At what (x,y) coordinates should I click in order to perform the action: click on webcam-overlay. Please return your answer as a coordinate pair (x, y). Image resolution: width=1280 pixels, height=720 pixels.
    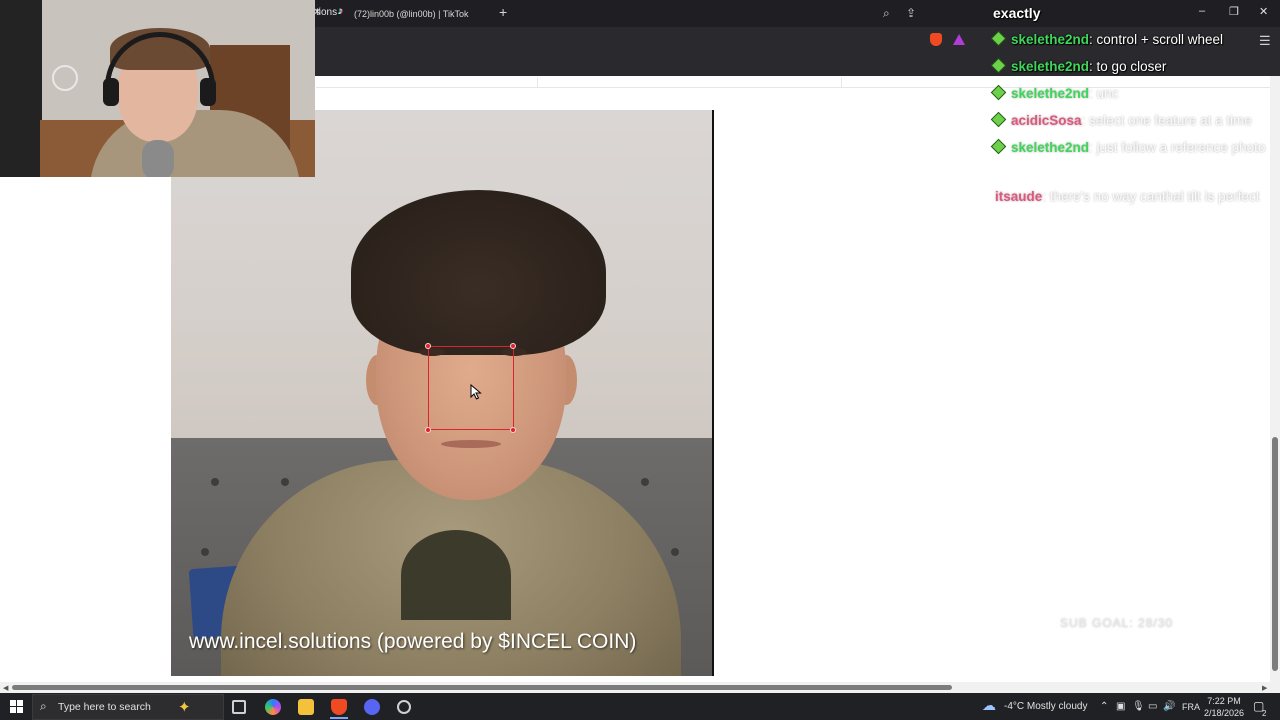
    Looking at the image, I should click on (157, 88).